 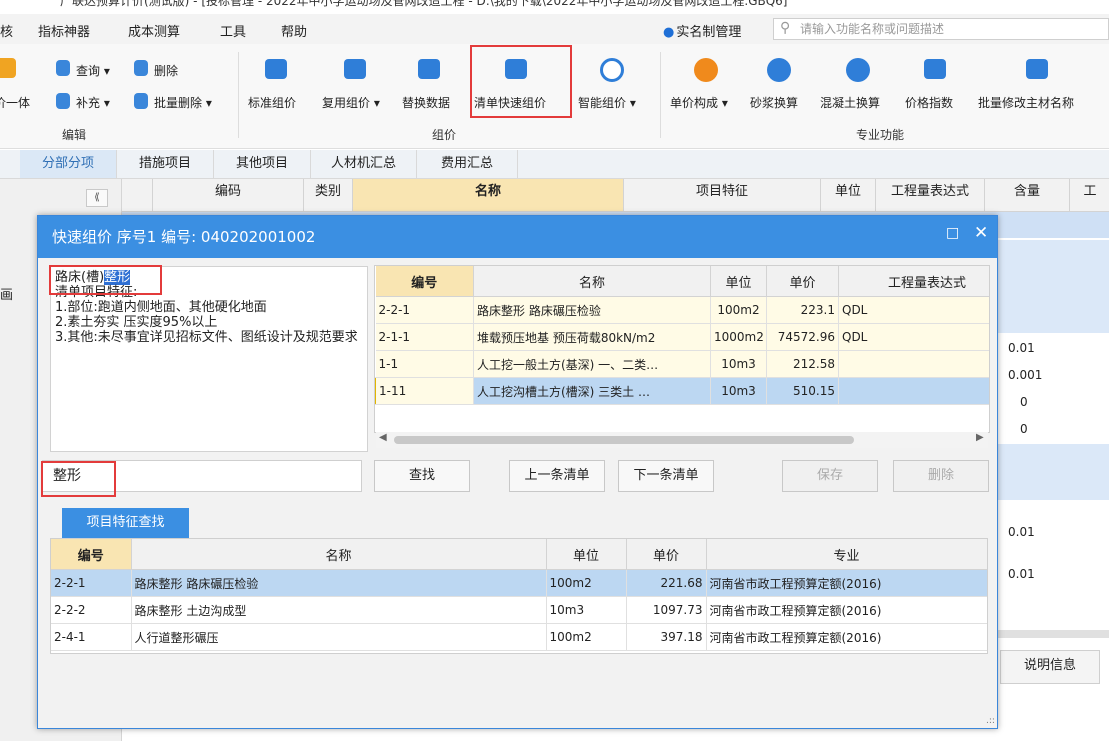 I want to click on t1-header-price: 单价, so click(x=802, y=281).